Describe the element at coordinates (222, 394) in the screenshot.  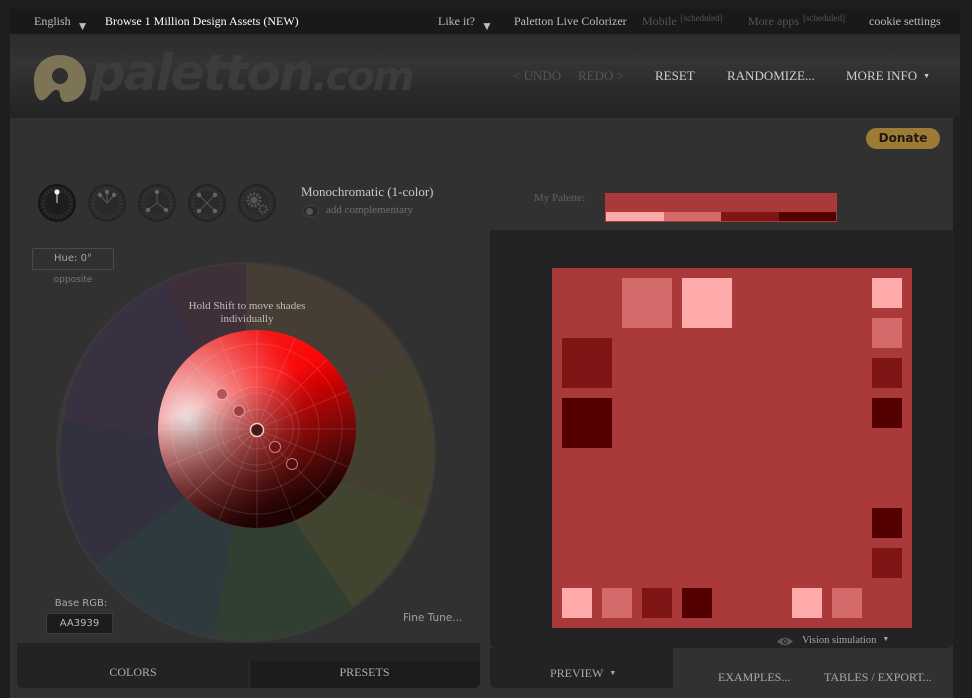
I see `shade-handle-lightest` at that location.